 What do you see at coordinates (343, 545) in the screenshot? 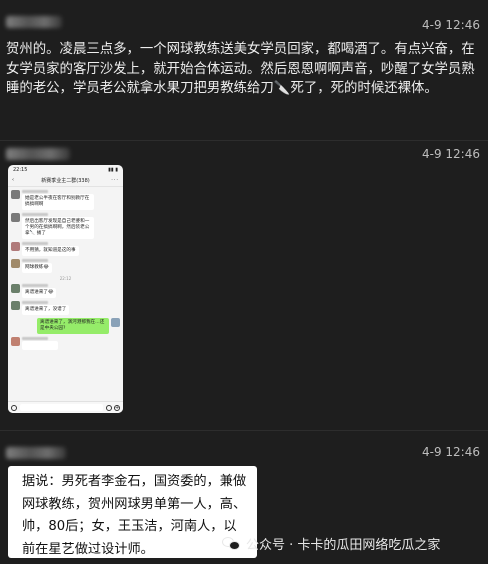
I see `watermark-text: 公众号 · 卡卡的瓜田网络吃瓜之家` at bounding box center [343, 545].